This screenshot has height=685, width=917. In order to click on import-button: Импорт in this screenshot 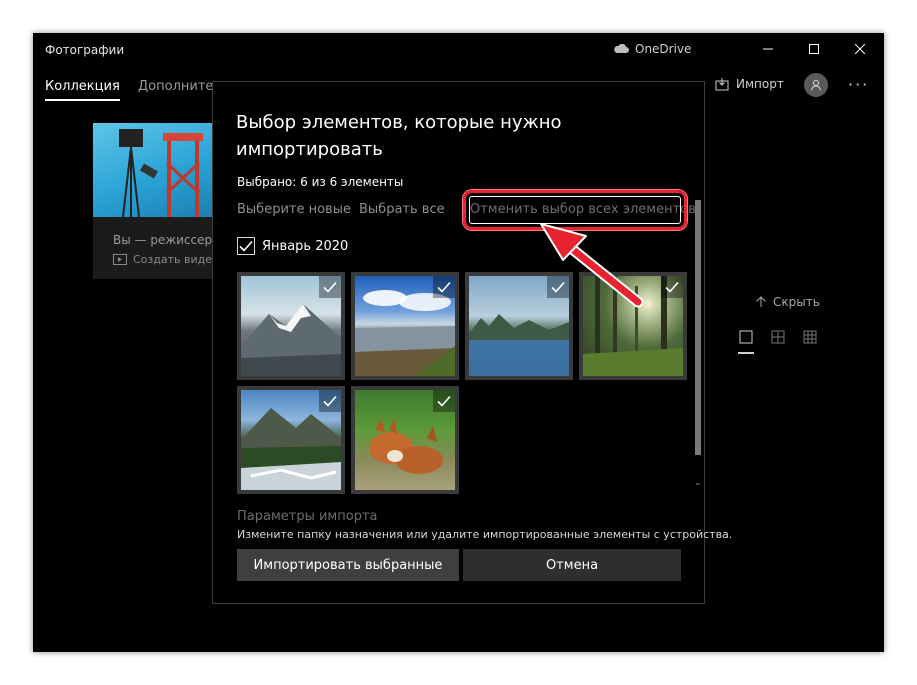, I will do `click(749, 84)`.